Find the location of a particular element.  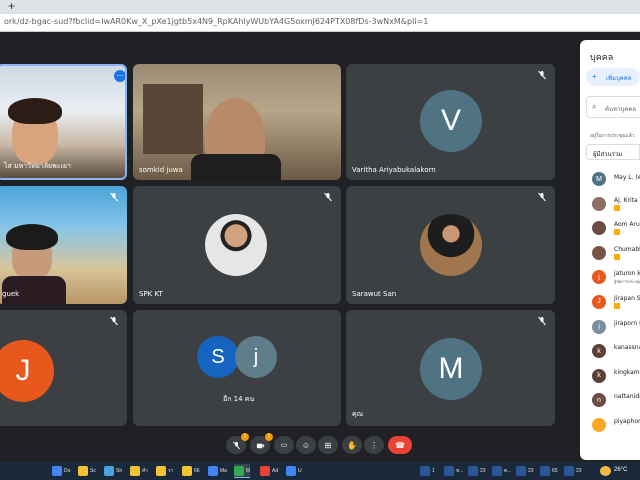

present-button: ⊞ is located at coordinates (328, 445).